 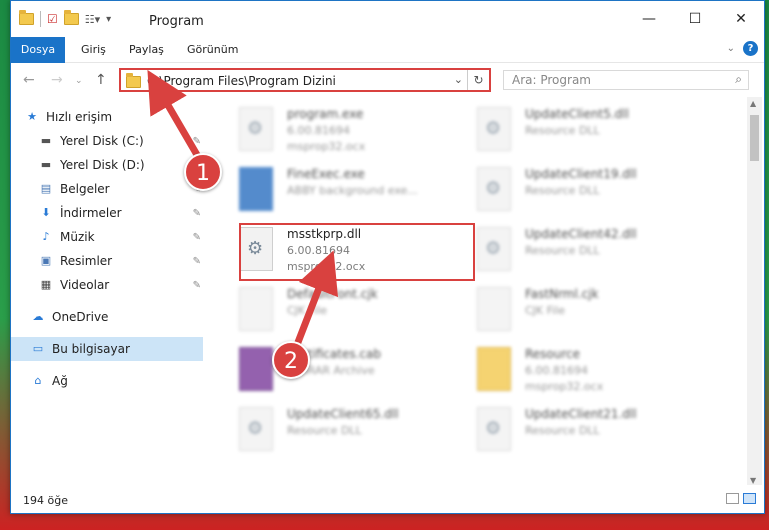 I want to click on annotation-arrows, so click(x=242, y=211).